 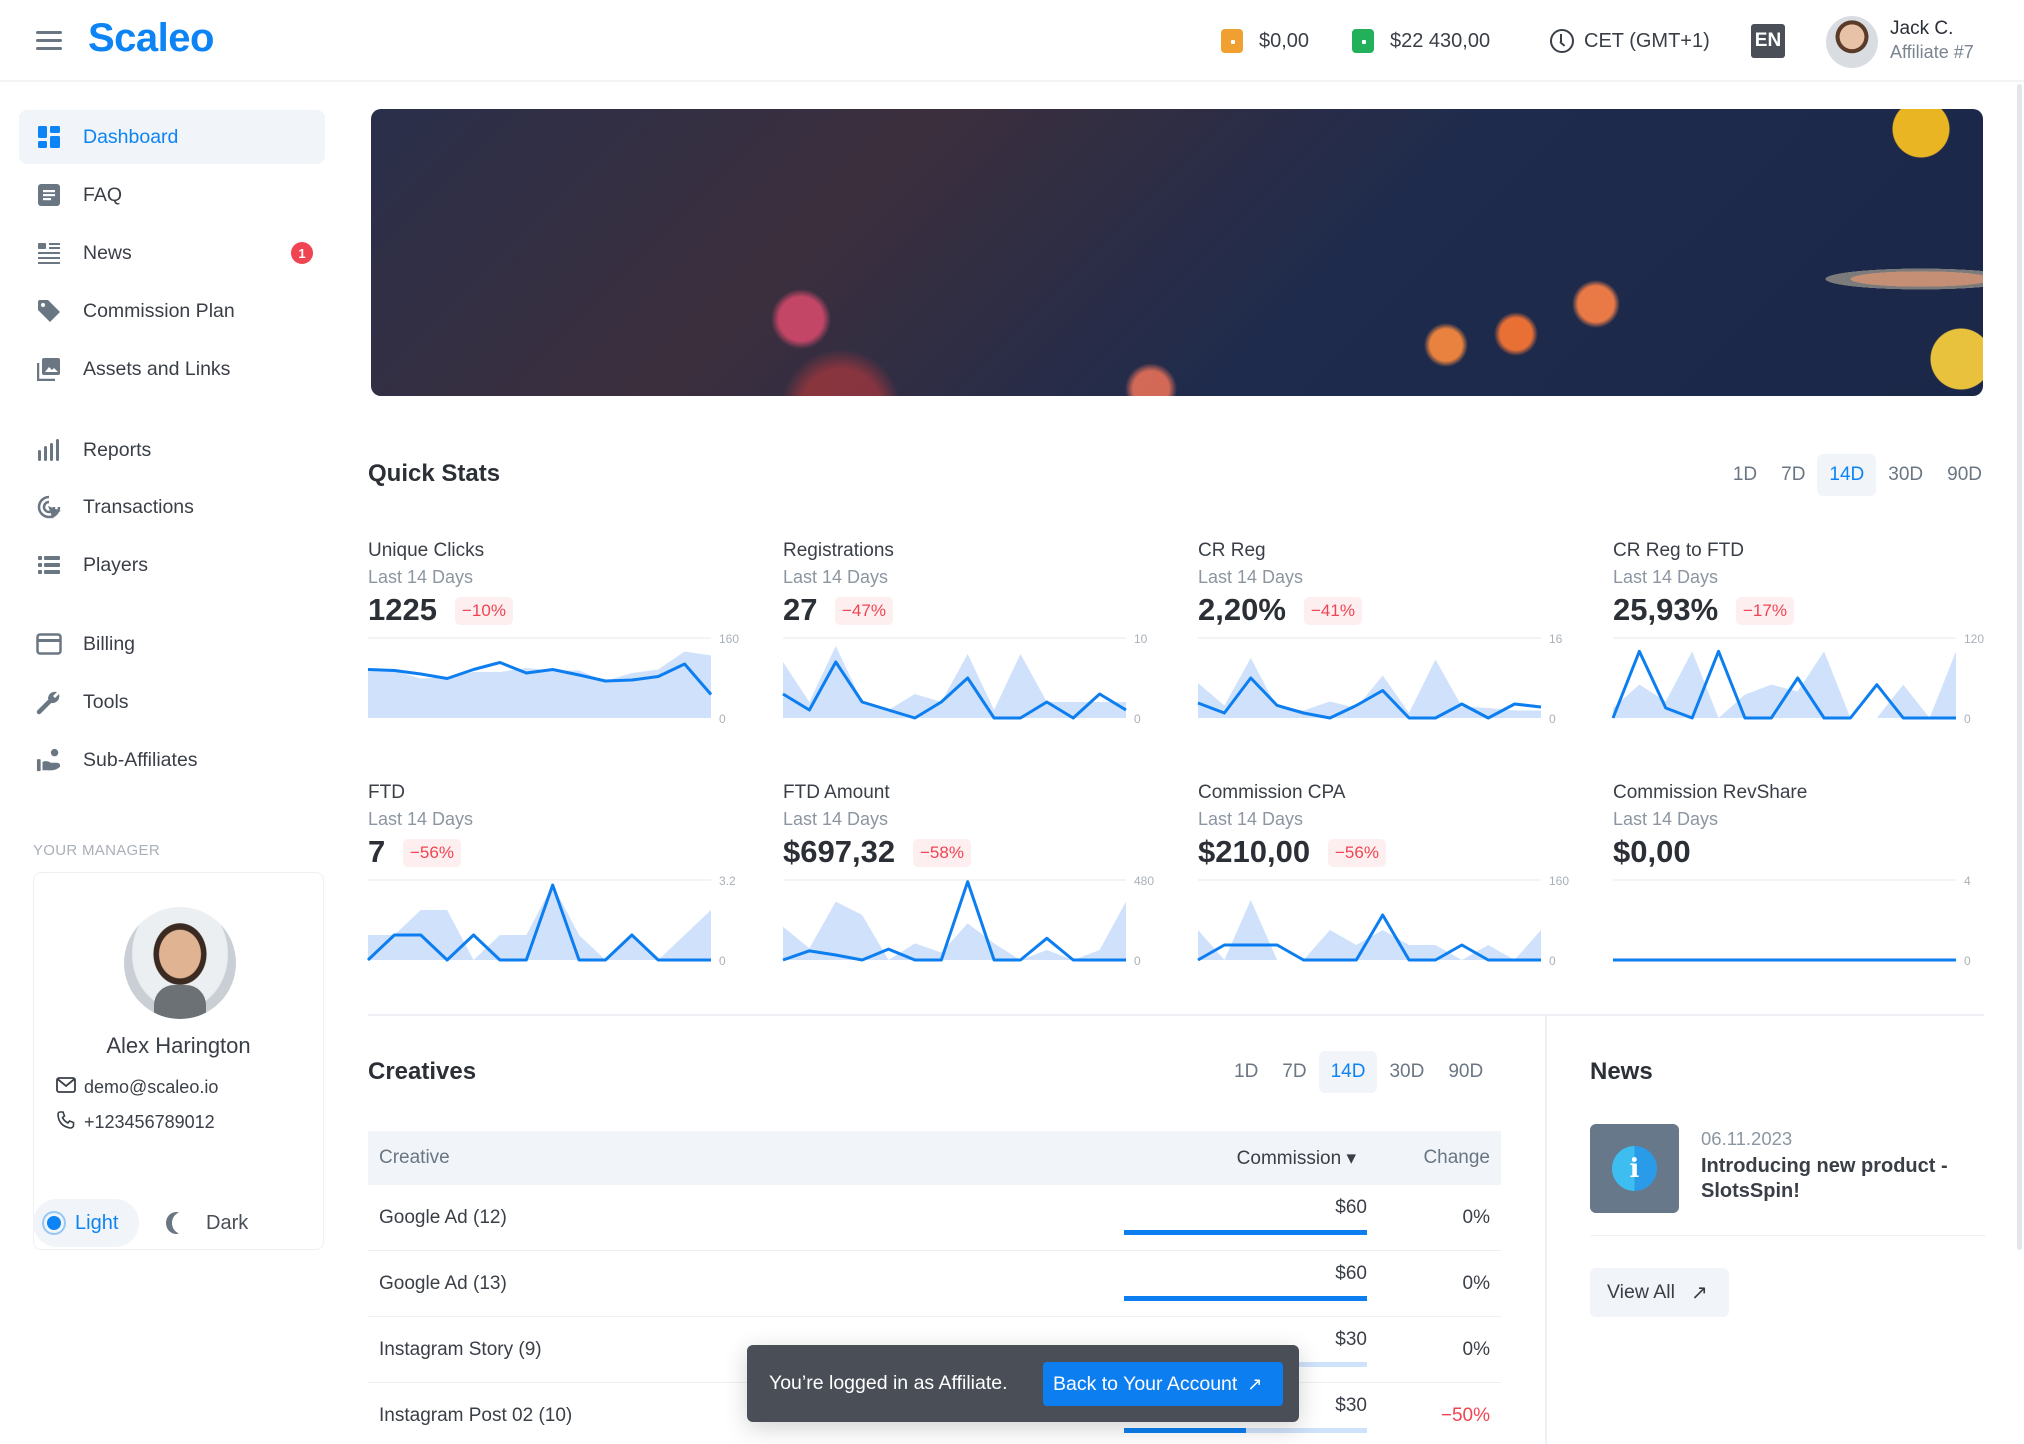 I want to click on news-thumbnail: i, so click(x=1634, y=1168).